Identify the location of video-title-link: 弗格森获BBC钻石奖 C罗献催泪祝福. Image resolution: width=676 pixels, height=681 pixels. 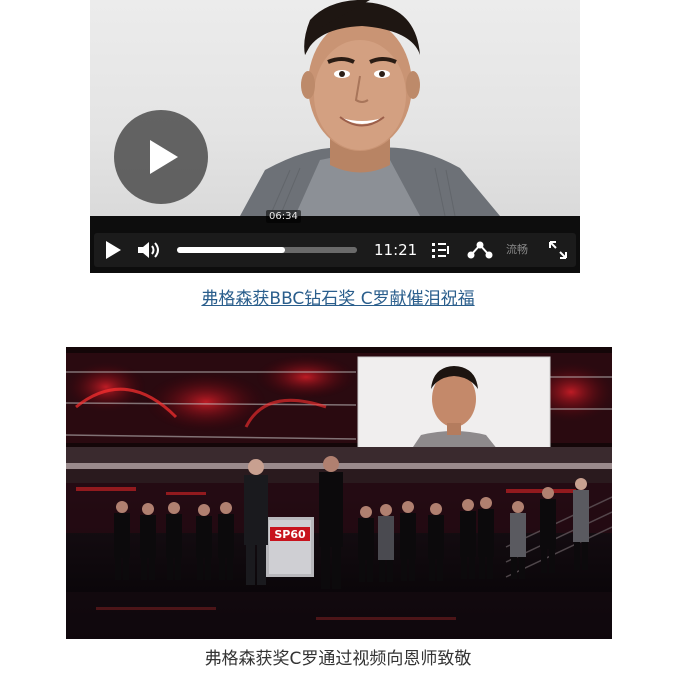
(338, 299).